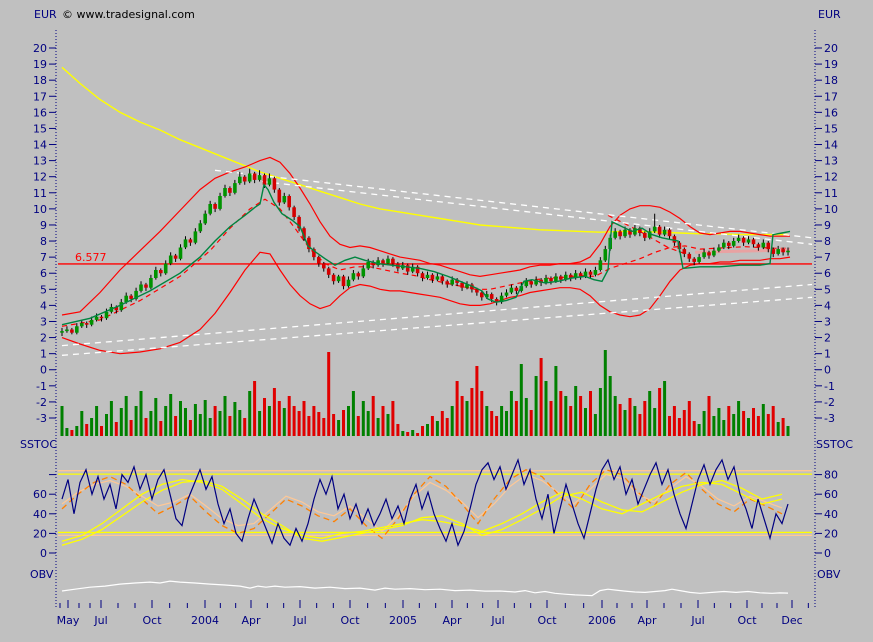  I want to click on x-axis-label: Oct, so click(747, 620).